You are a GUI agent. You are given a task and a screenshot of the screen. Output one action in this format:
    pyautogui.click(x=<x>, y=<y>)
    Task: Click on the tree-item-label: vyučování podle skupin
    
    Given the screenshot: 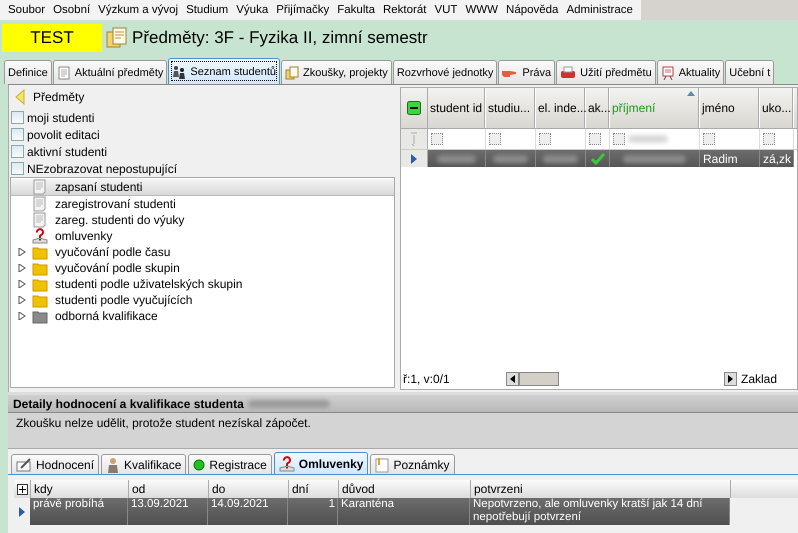 What is the action you would take?
    pyautogui.click(x=117, y=268)
    